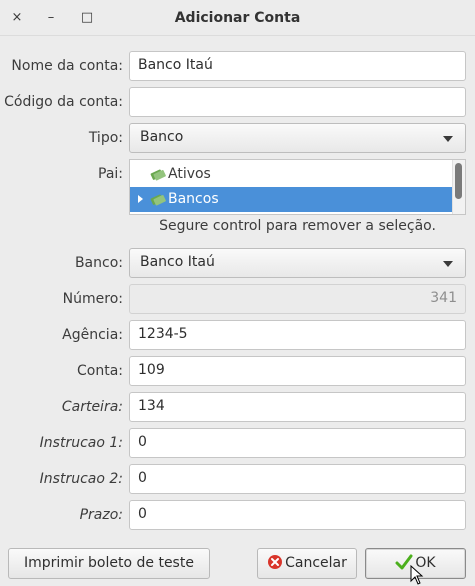  Describe the element at coordinates (297, 138) in the screenshot. I see `type-combo: Banco` at that location.